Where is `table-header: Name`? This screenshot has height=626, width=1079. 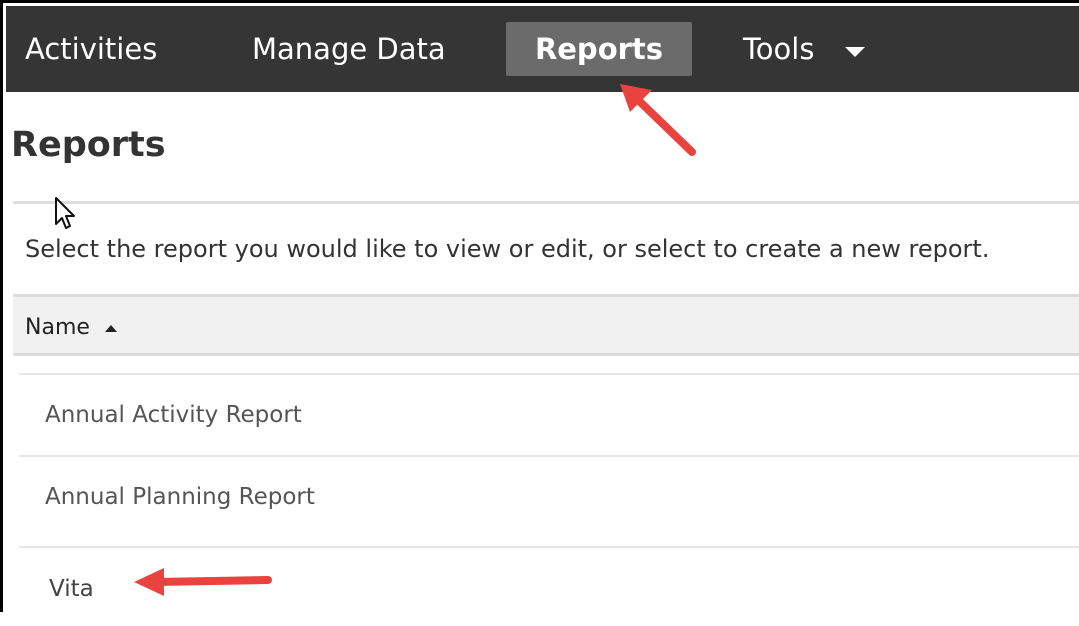
table-header: Name is located at coordinates (546, 325).